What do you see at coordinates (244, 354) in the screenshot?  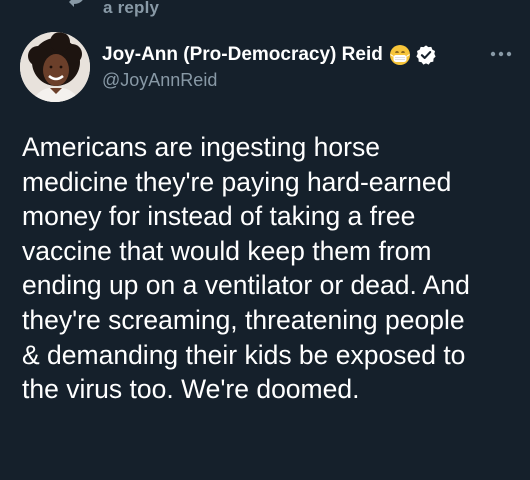 I see `tweet-line: & demanding their kids be exposed to` at bounding box center [244, 354].